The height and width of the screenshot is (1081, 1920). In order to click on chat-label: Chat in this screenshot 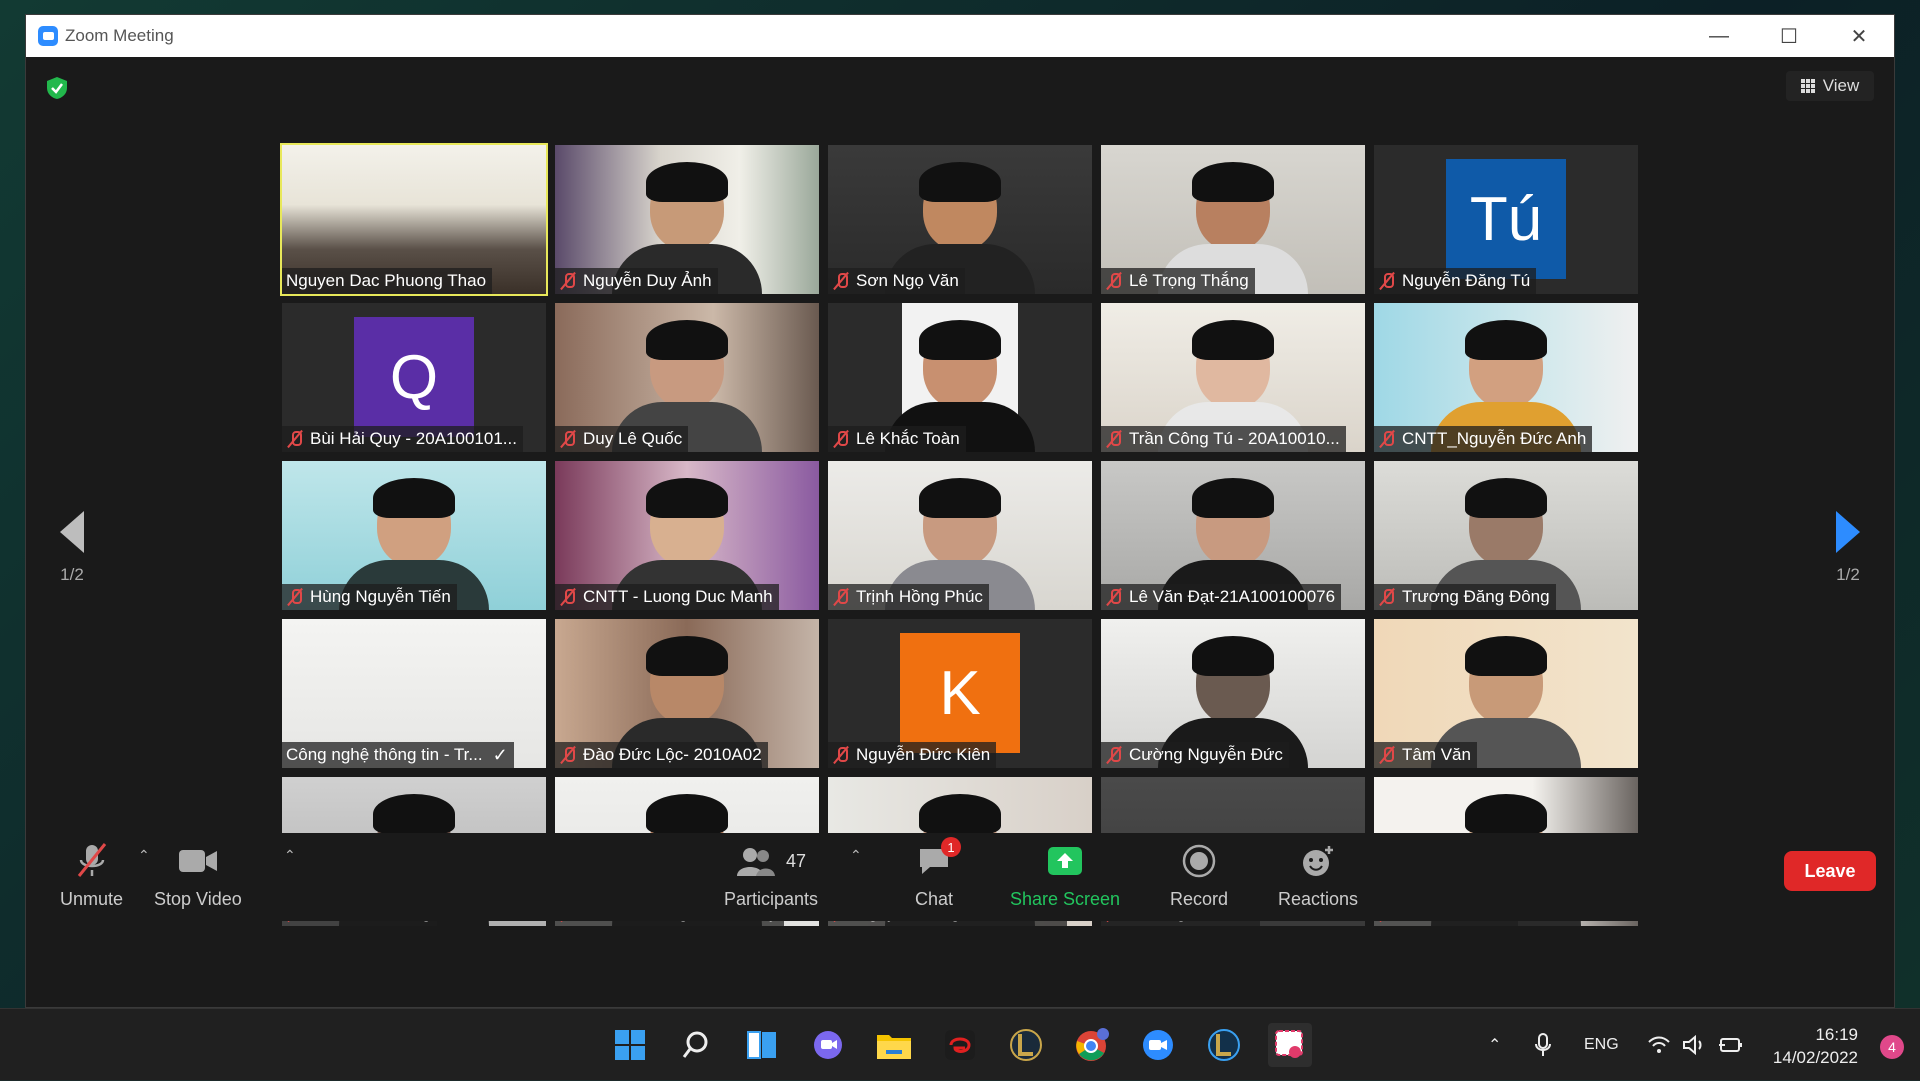, I will do `click(934, 899)`.